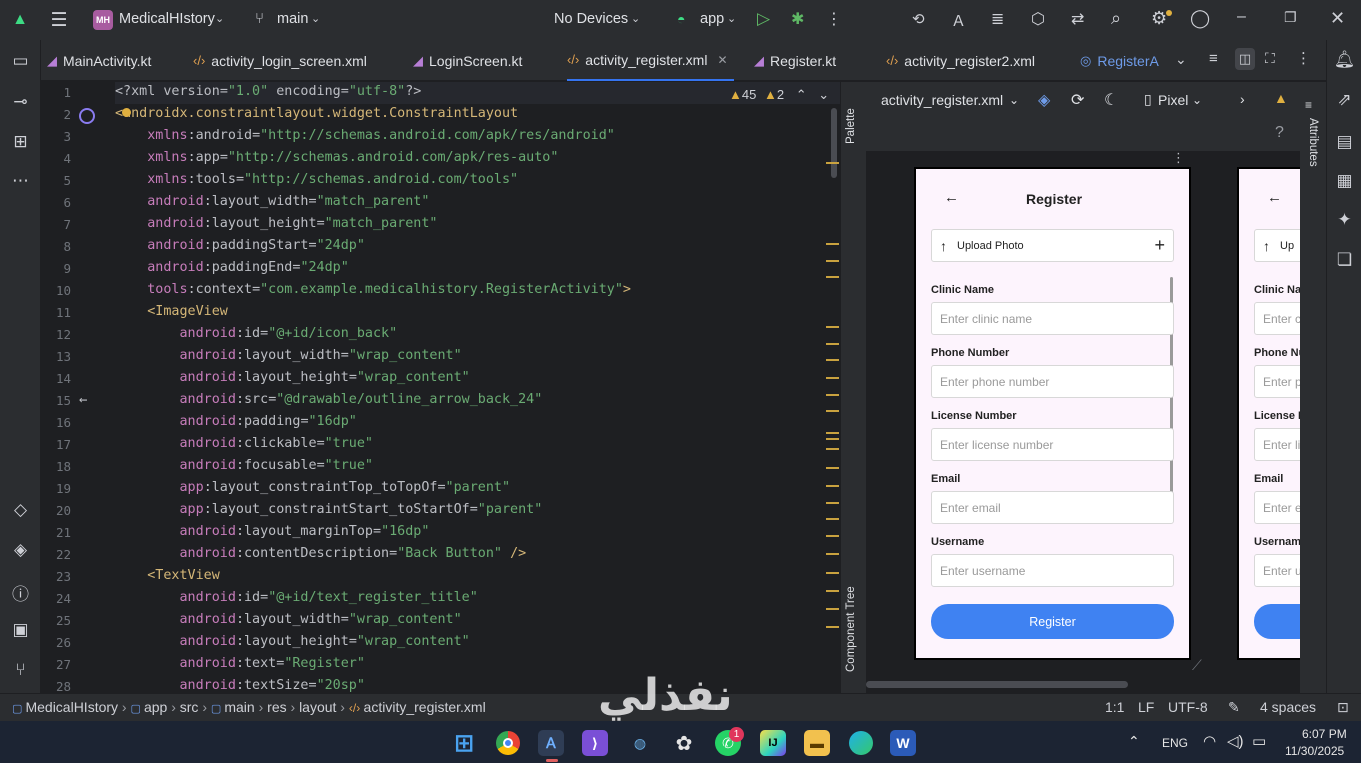  Describe the element at coordinates (276, 707) in the screenshot. I see `breadcrumb-item: res` at that location.